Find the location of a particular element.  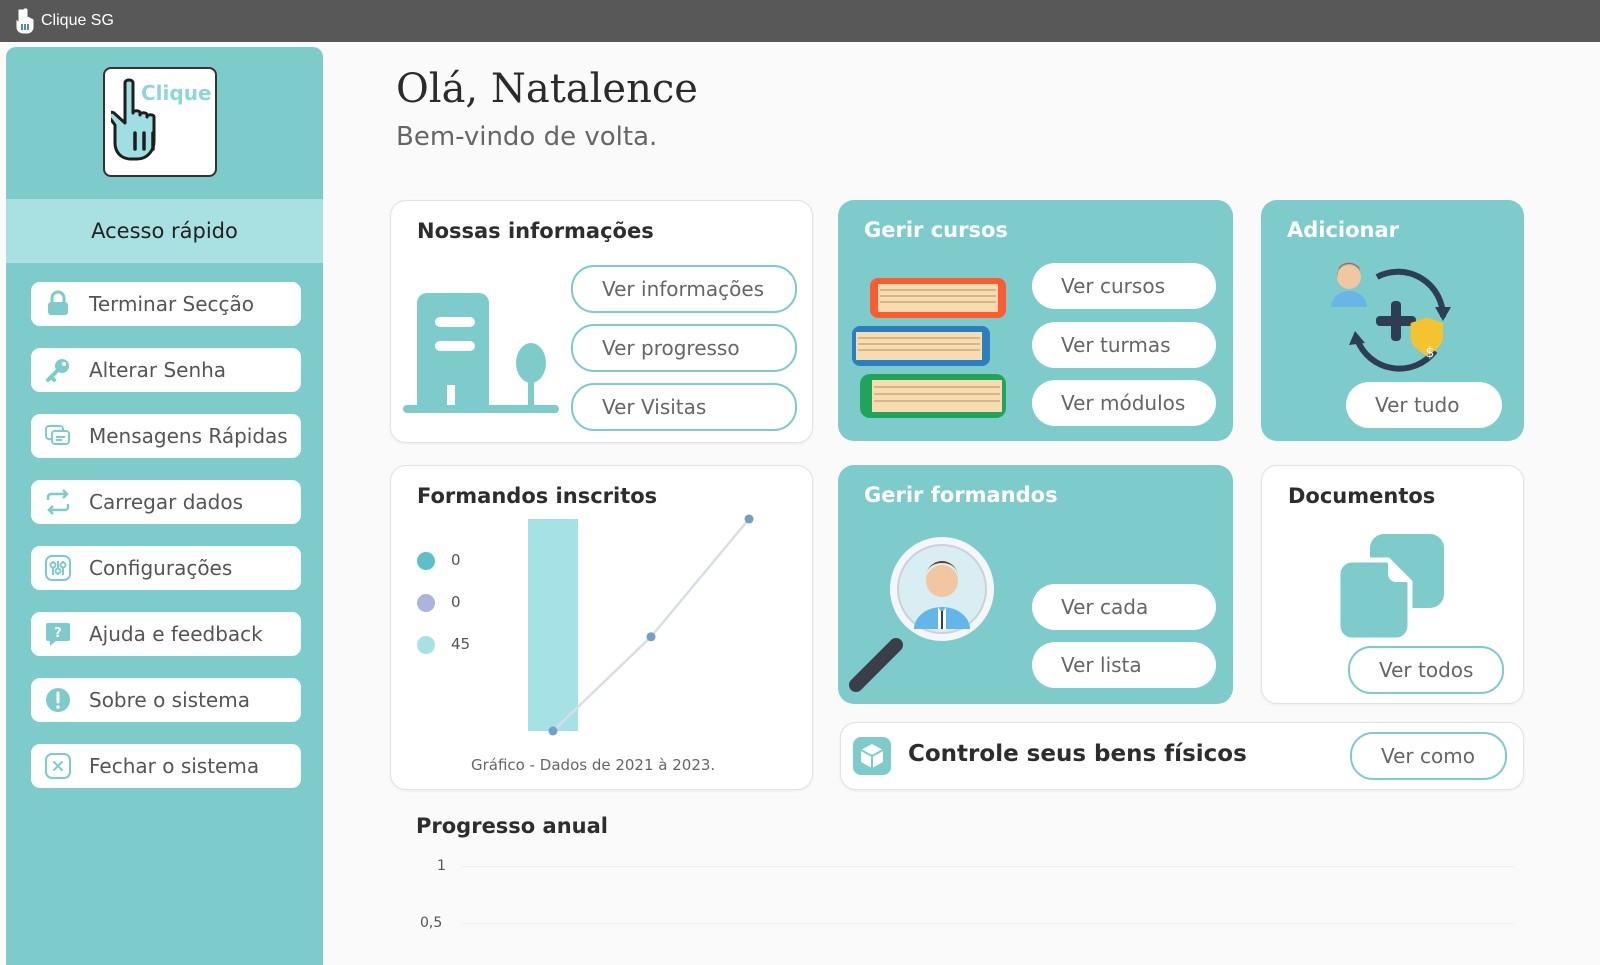

sidebar-item-label: Mensagens Rápidas is located at coordinates (188, 436).